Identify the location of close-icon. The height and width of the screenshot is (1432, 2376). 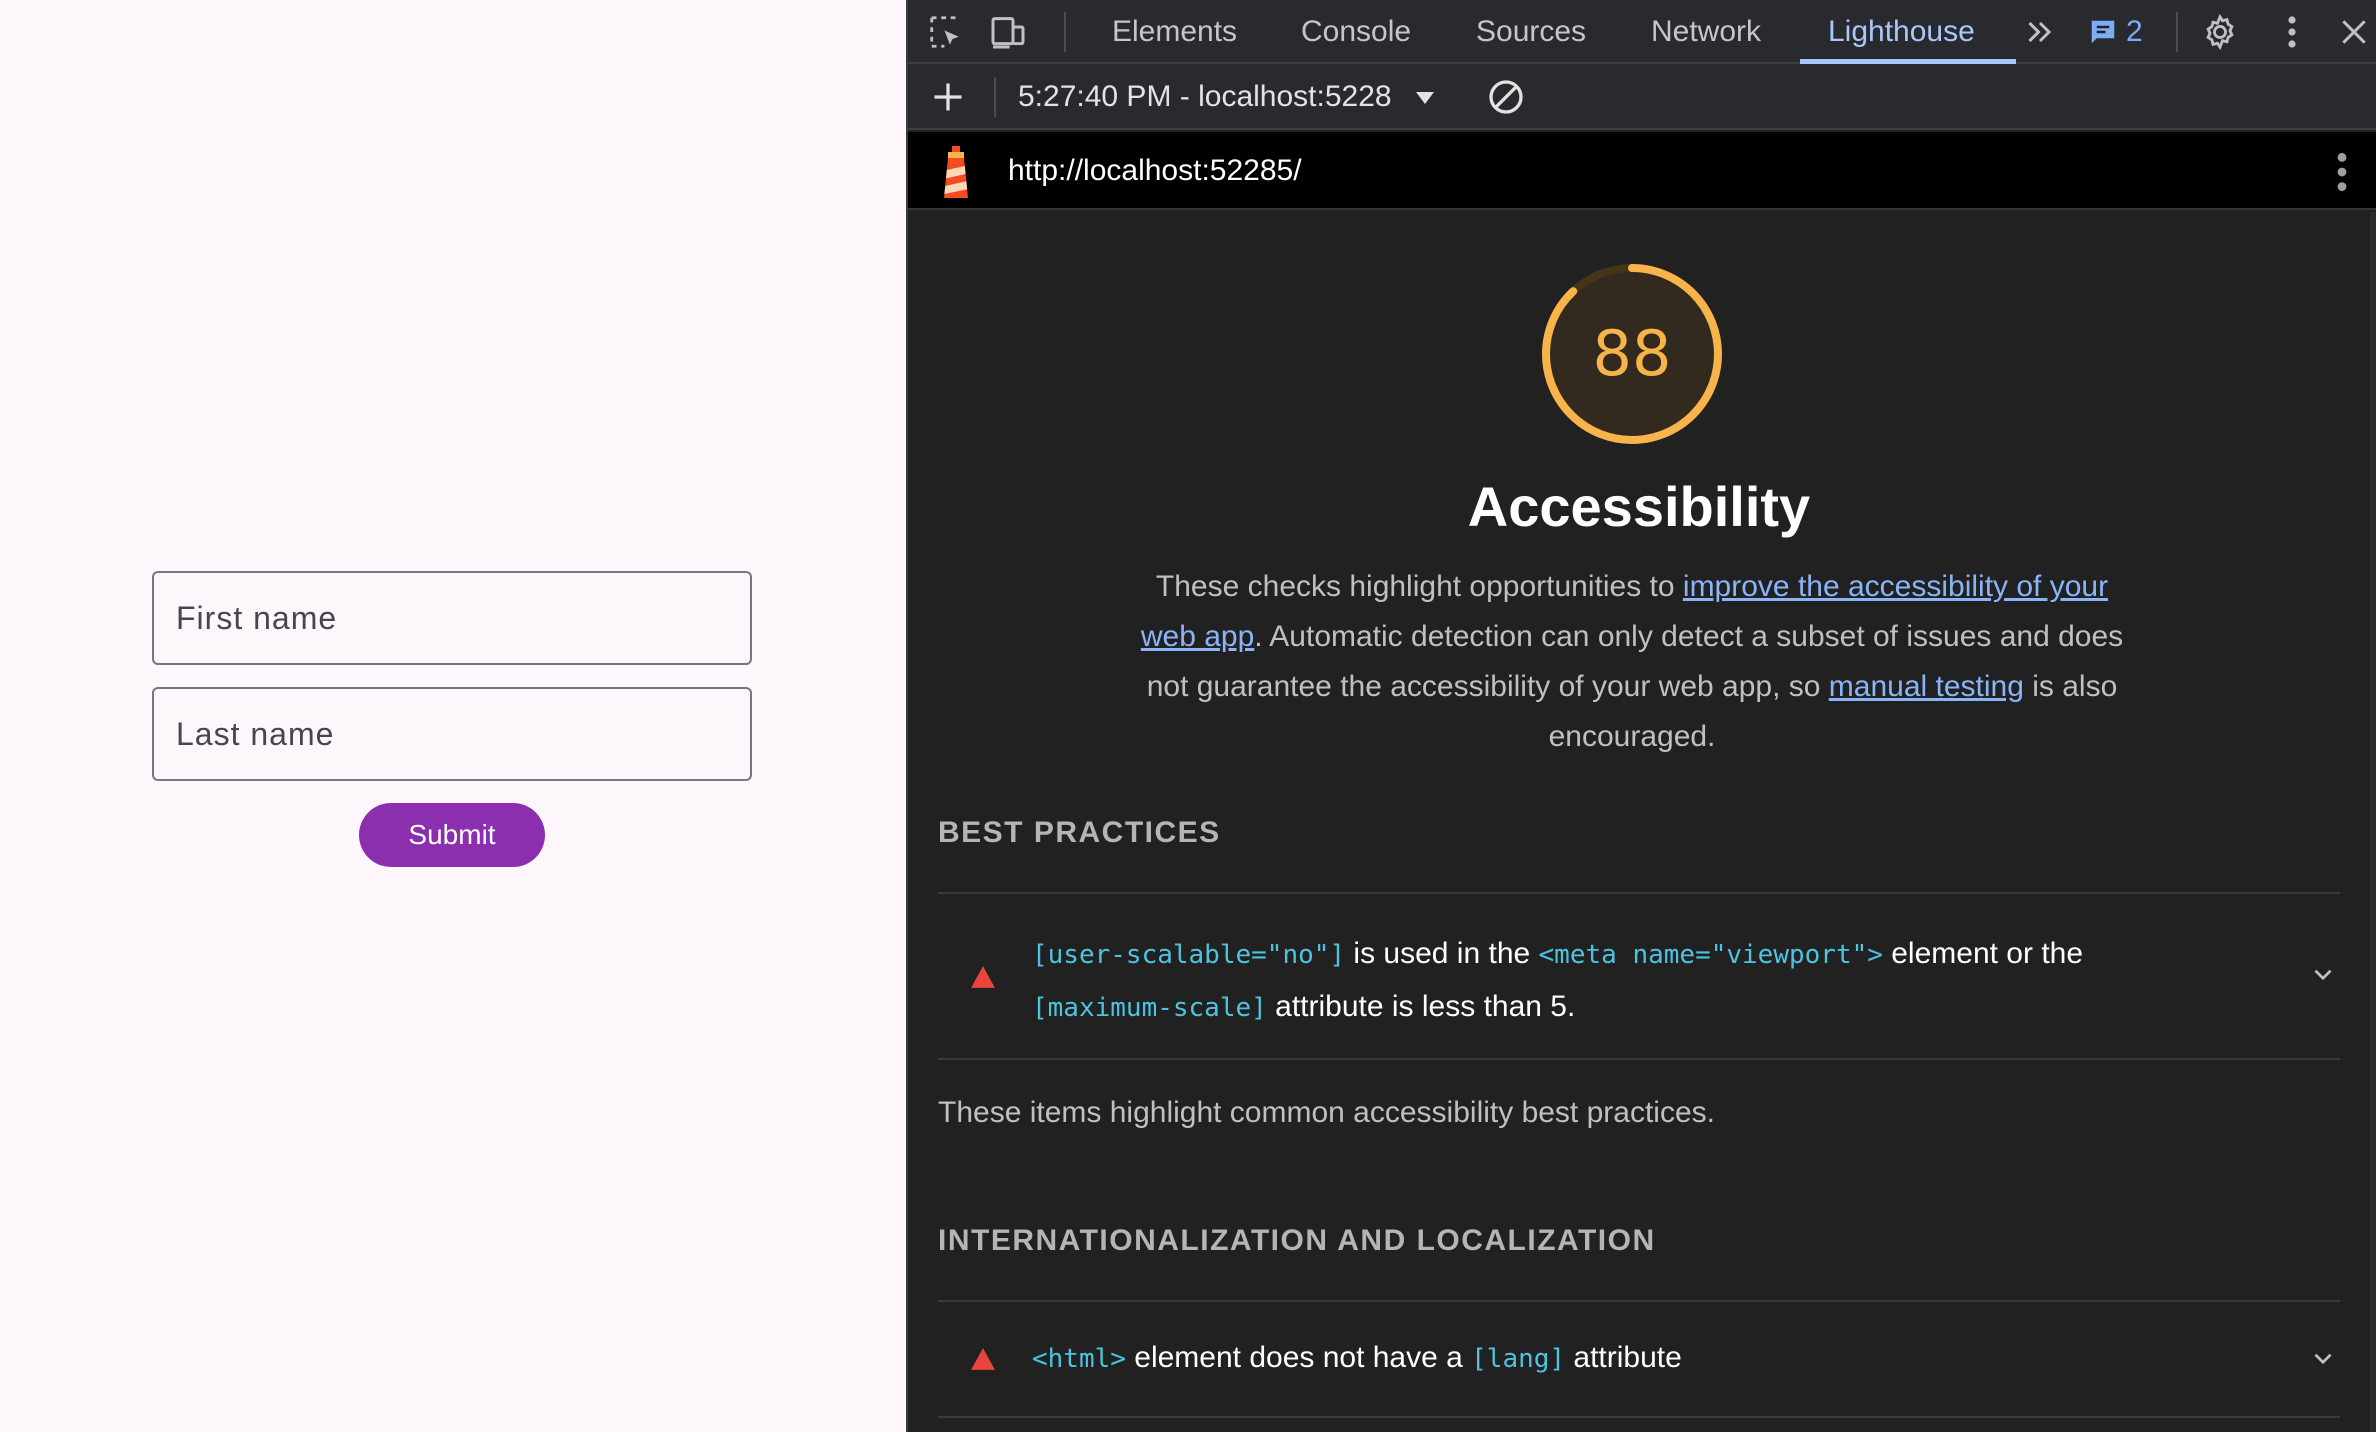
(2354, 32).